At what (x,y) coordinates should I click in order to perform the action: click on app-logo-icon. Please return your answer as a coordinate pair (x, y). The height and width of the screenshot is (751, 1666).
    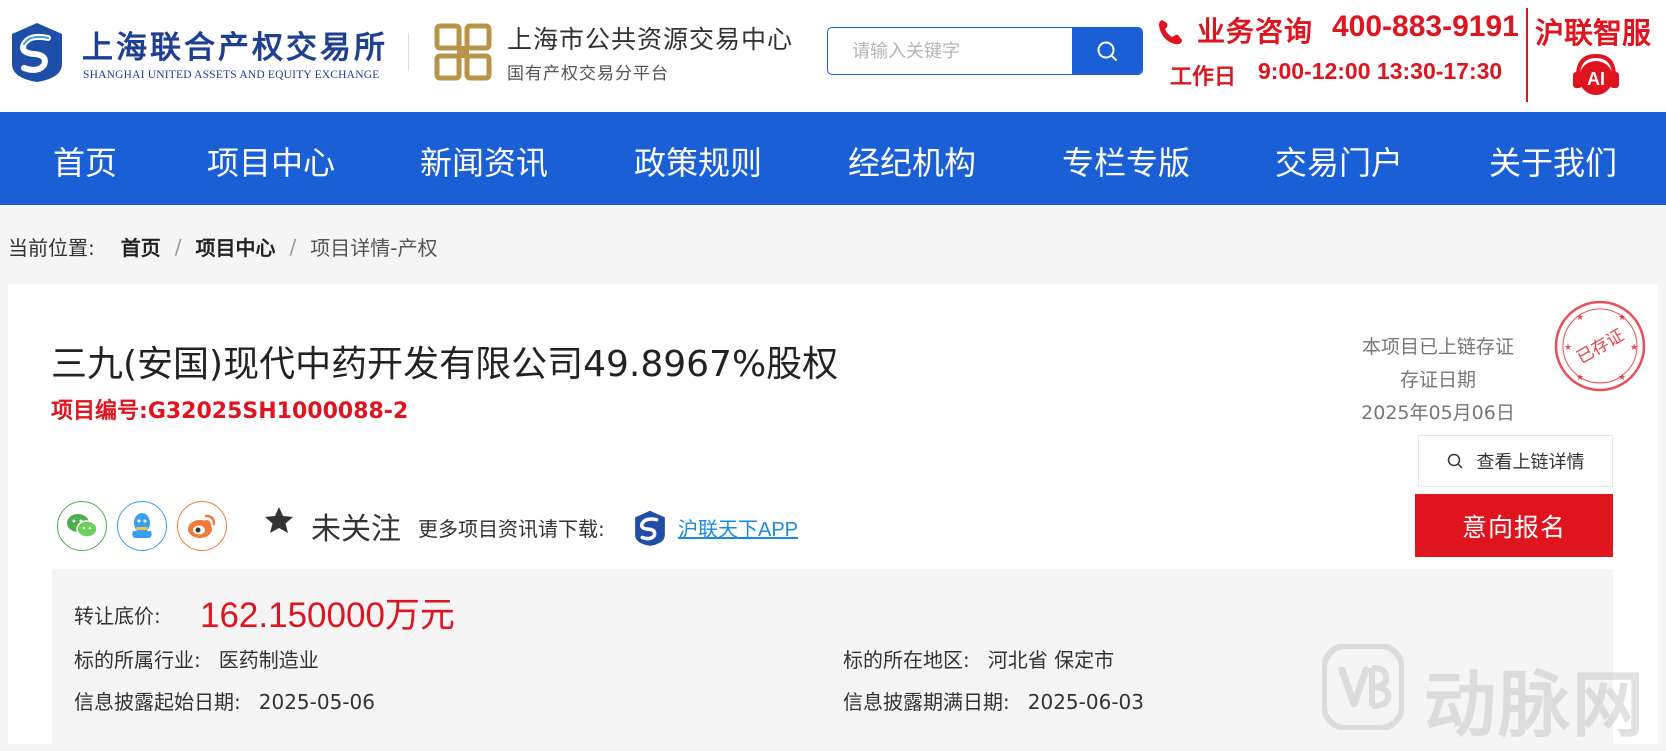
    Looking at the image, I should click on (650, 528).